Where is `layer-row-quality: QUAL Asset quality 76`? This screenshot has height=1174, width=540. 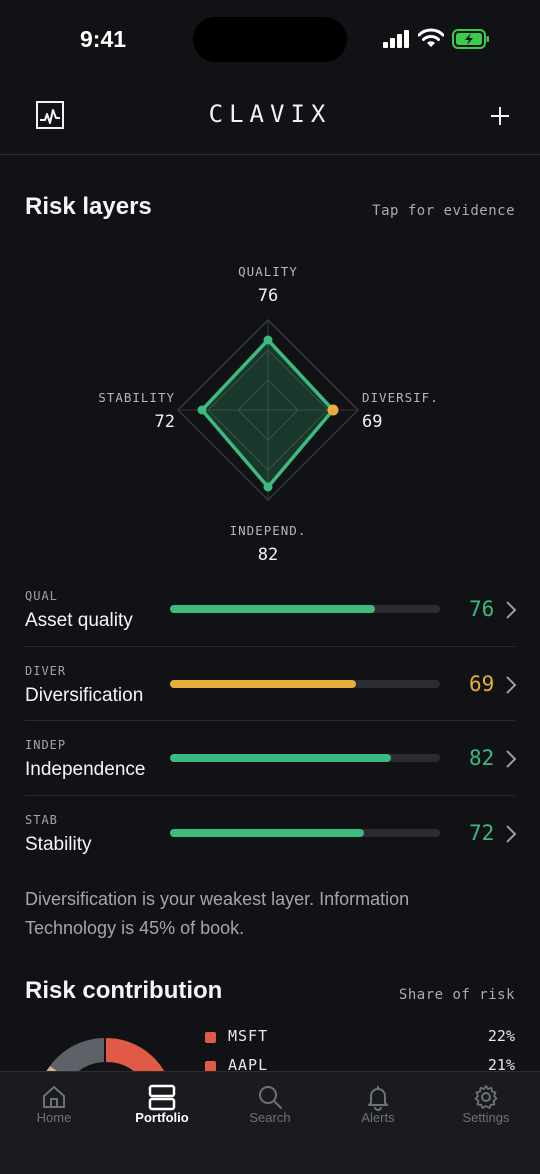 layer-row-quality: QUAL Asset quality 76 is located at coordinates (271, 609).